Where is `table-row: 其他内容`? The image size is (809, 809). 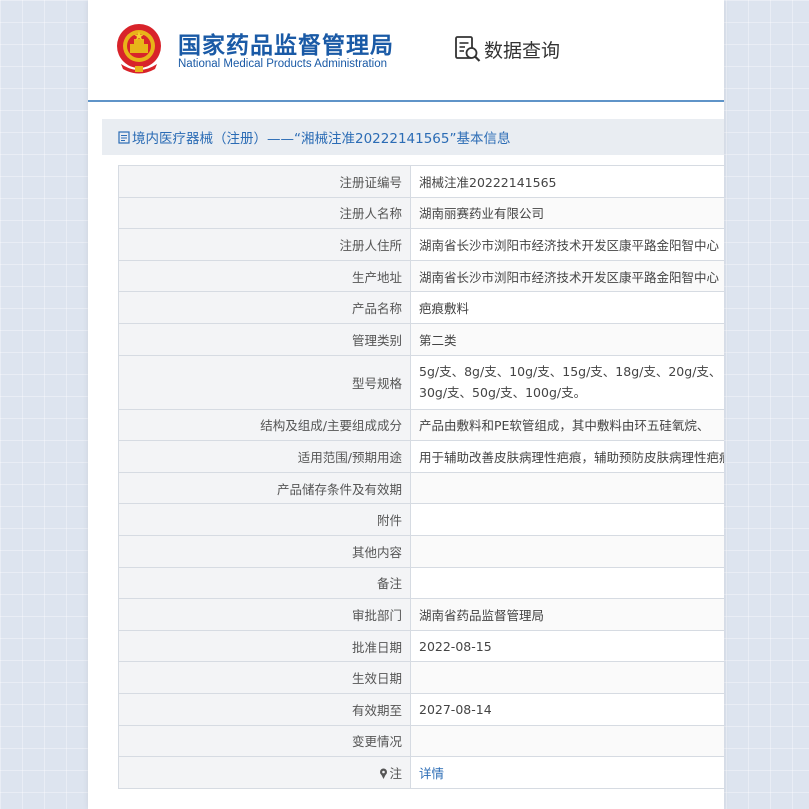 table-row: 其他内容 is located at coordinates (421, 551).